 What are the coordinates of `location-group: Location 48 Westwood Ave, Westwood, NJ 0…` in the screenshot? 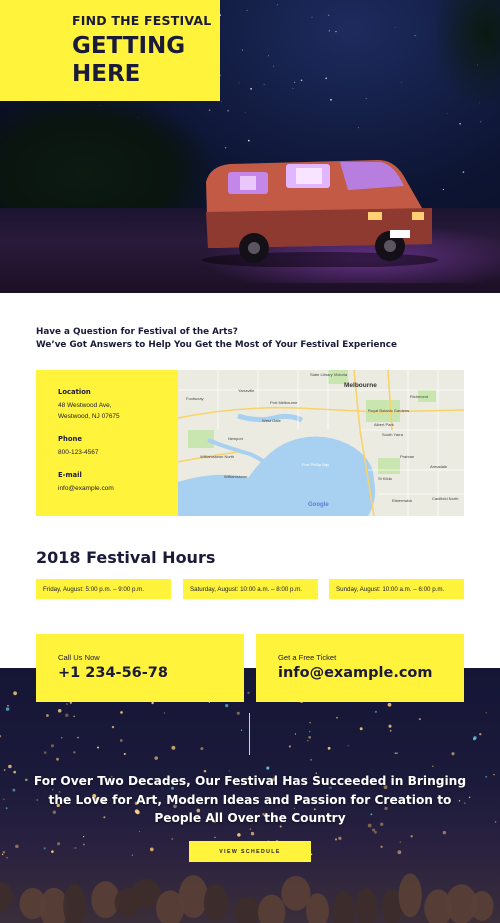 It's located at (118, 405).